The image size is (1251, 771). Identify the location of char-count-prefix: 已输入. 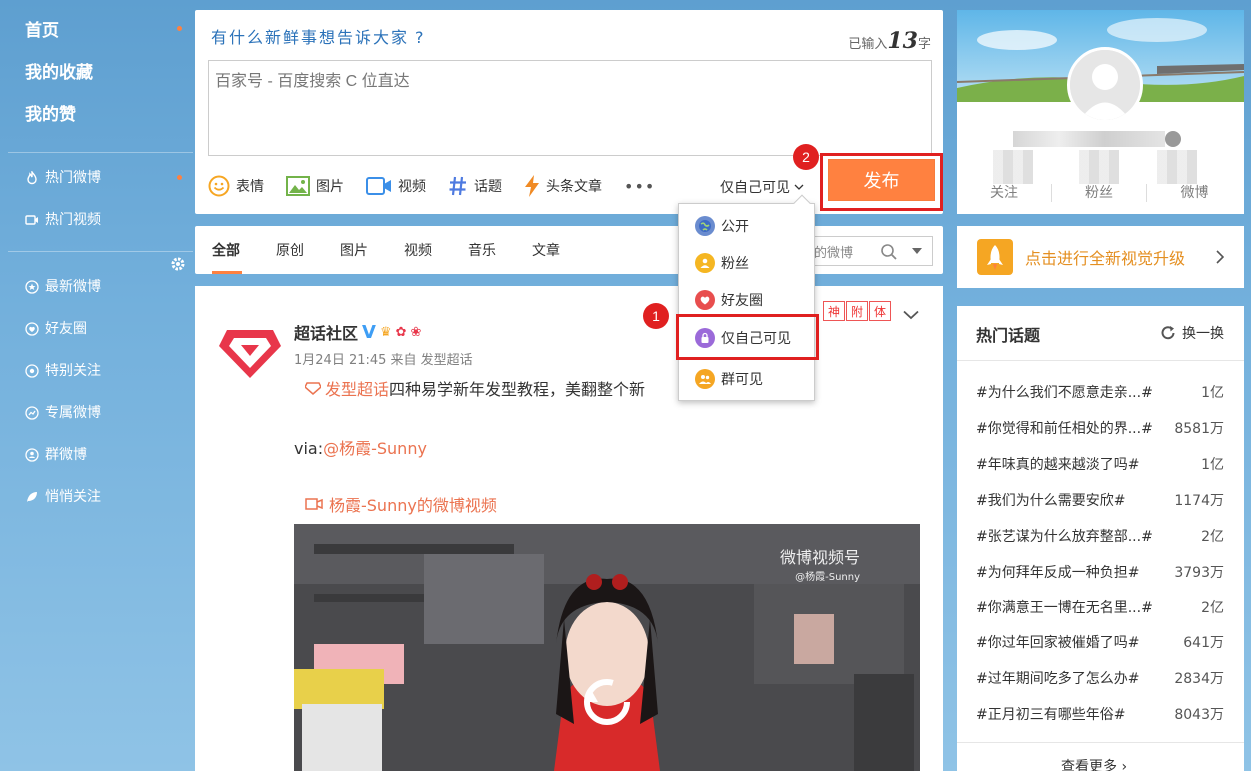
(868, 44).